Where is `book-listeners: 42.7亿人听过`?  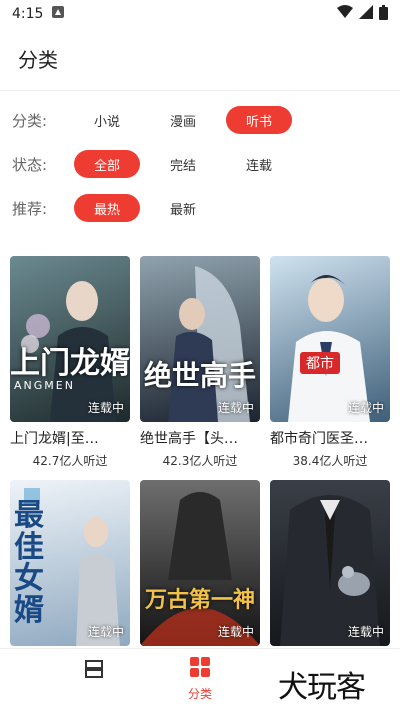
book-listeners: 42.7亿人听过 is located at coordinates (70, 461).